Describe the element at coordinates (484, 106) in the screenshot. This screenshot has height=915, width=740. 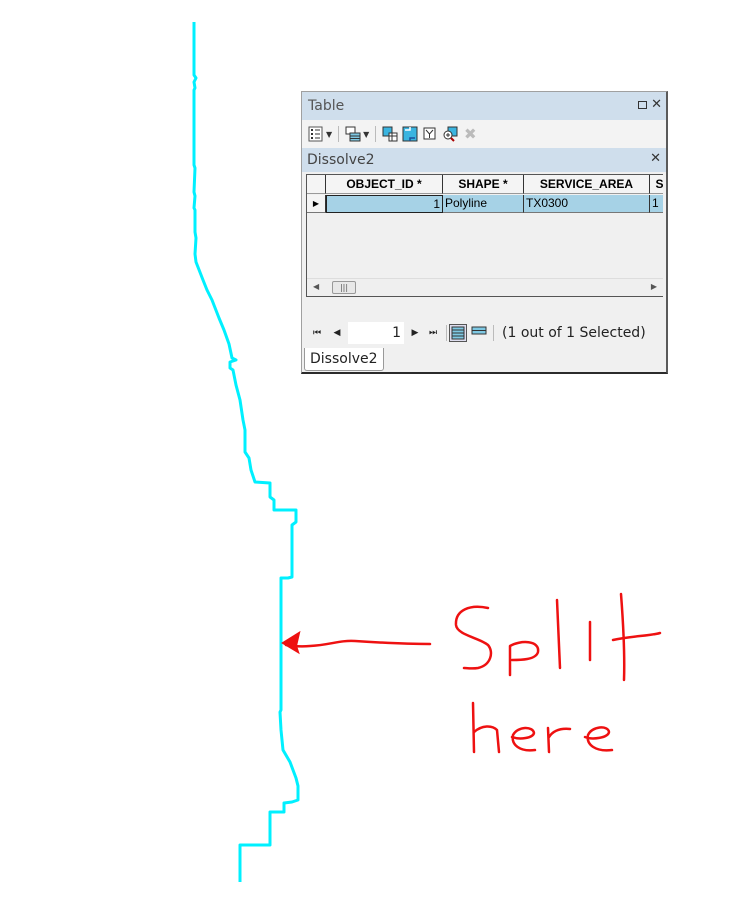
I see `table-window-titlebar: Table ✕` at that location.